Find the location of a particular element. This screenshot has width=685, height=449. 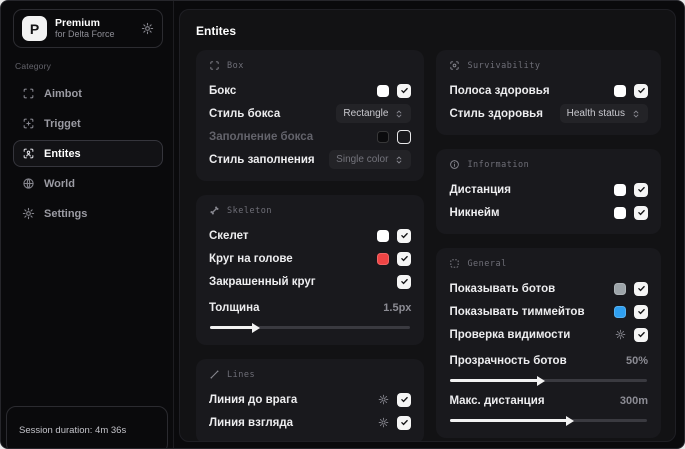

row-label: Линия взгляда is located at coordinates (251, 422).